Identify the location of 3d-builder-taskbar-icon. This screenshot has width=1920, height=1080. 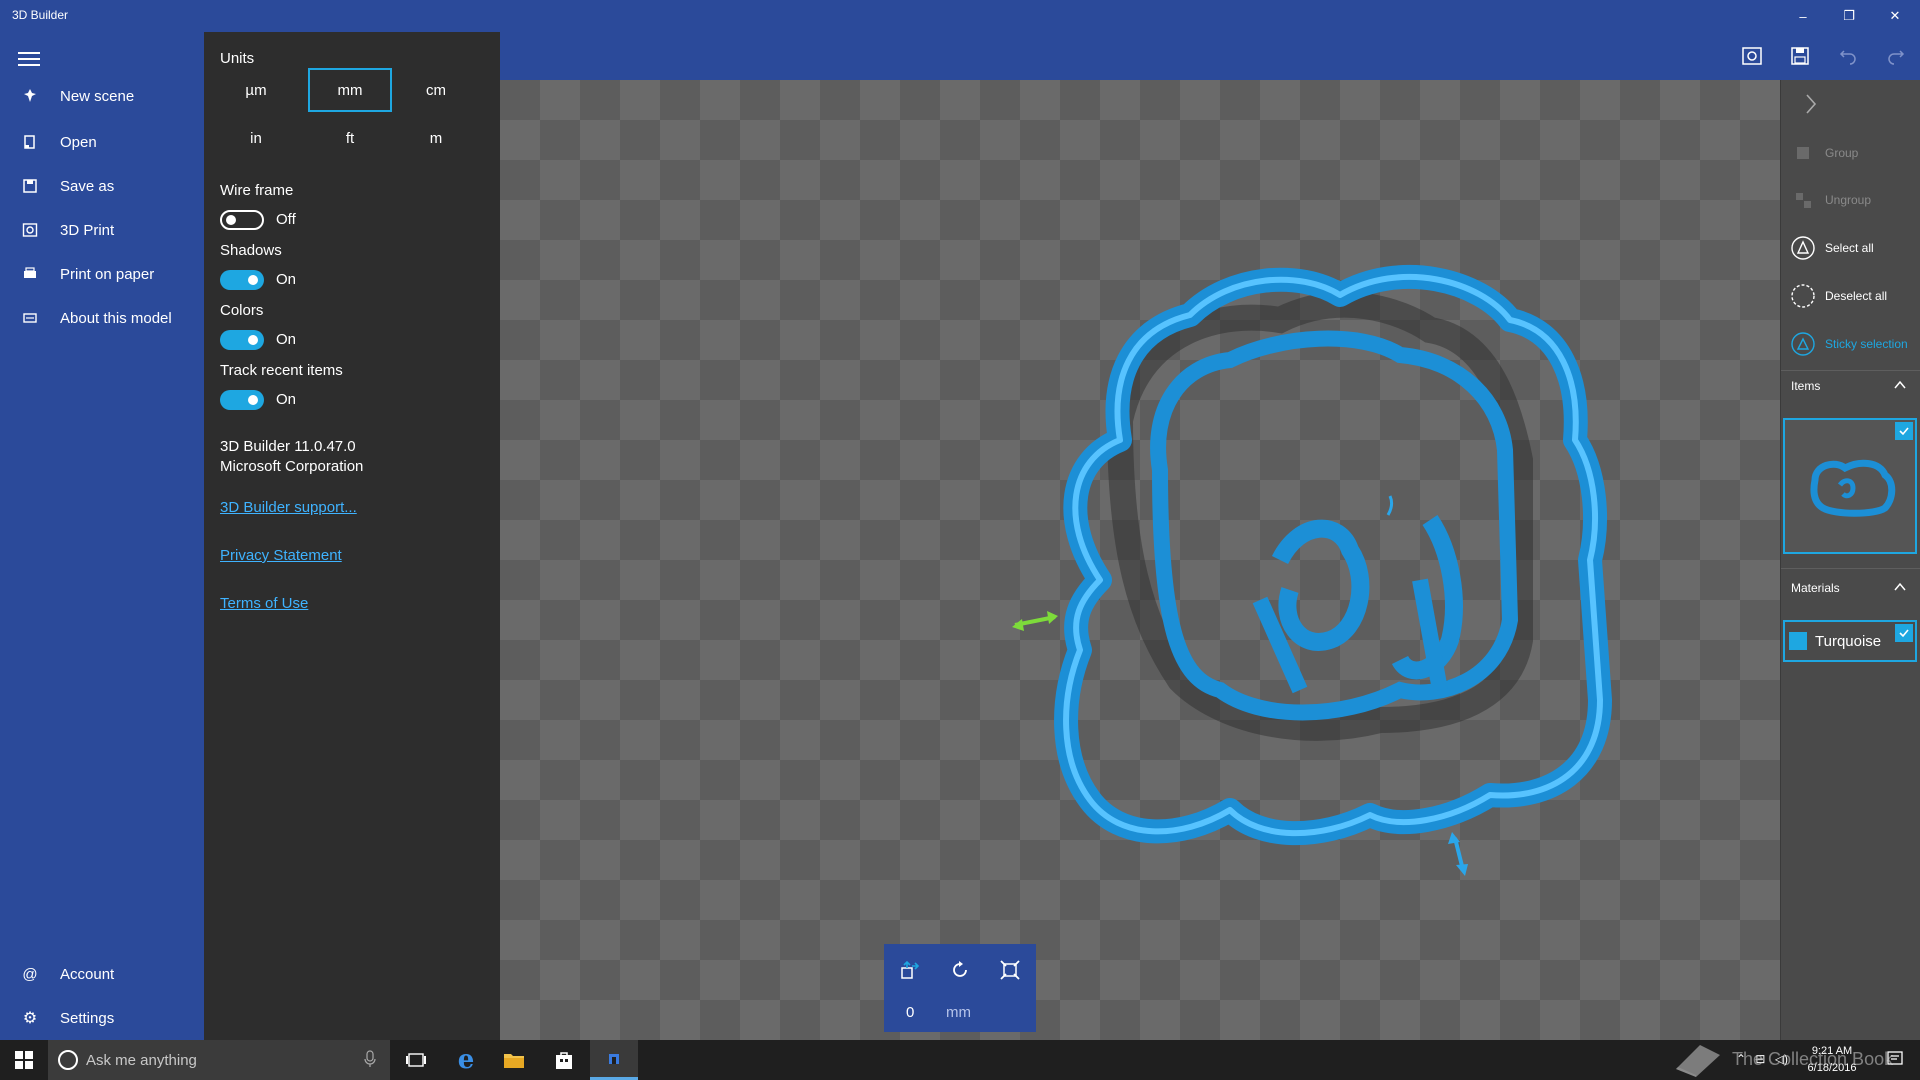
(614, 1060).